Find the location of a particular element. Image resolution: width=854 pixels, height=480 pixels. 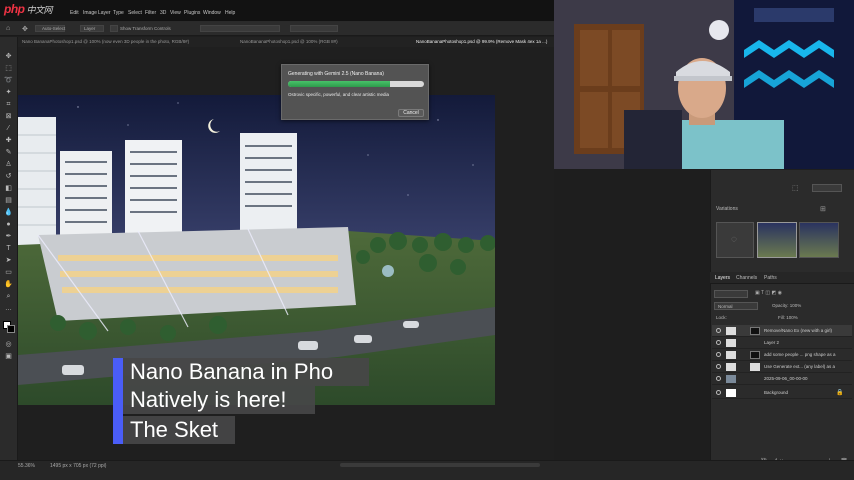

frame-tool-icon: ⊠ is located at coordinates (8, 116).